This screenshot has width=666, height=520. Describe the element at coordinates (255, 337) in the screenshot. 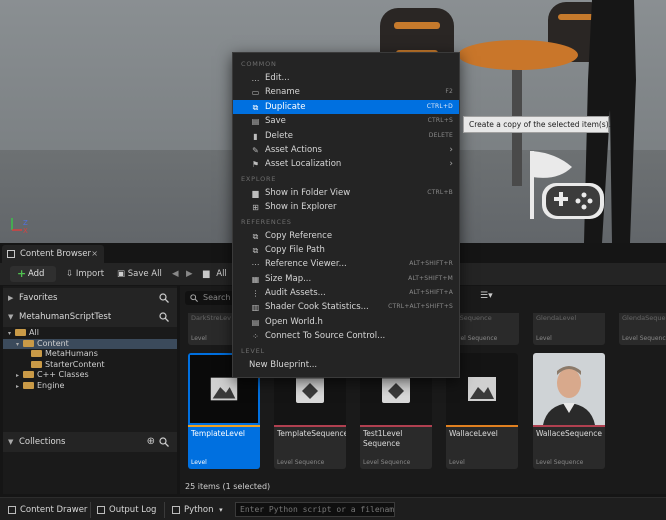

I see `source-control-icon: ⁘` at that location.